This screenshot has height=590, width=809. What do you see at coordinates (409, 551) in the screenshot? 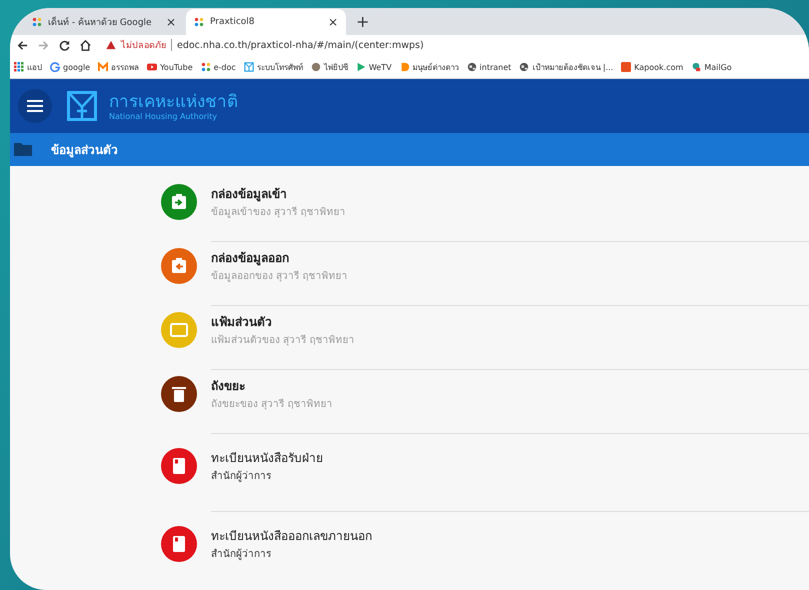
I see `list-item: ทะเบียนหนังสือออกเลขภายนอก สำนักผู้ว่าการ` at bounding box center [409, 551].